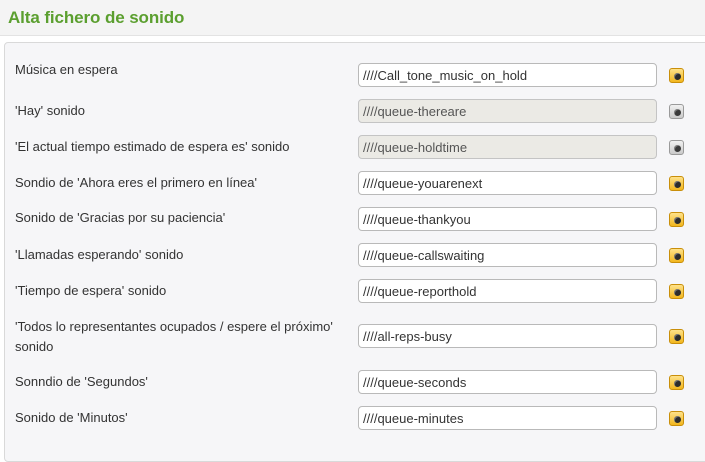  What do you see at coordinates (96, 17) in the screenshot?
I see `section-title: Alta fichero de sonido` at bounding box center [96, 17].